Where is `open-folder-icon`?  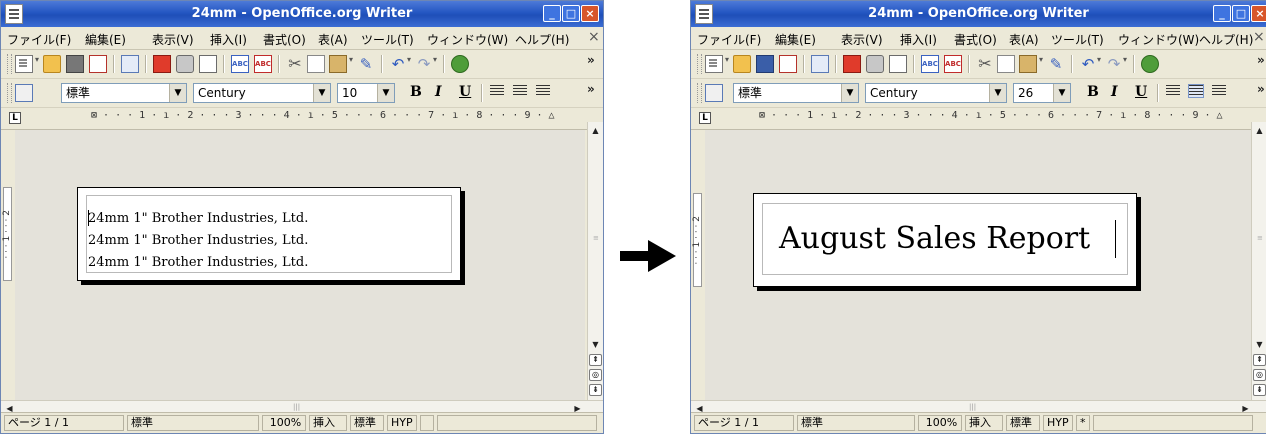 open-folder-icon is located at coordinates (52, 64).